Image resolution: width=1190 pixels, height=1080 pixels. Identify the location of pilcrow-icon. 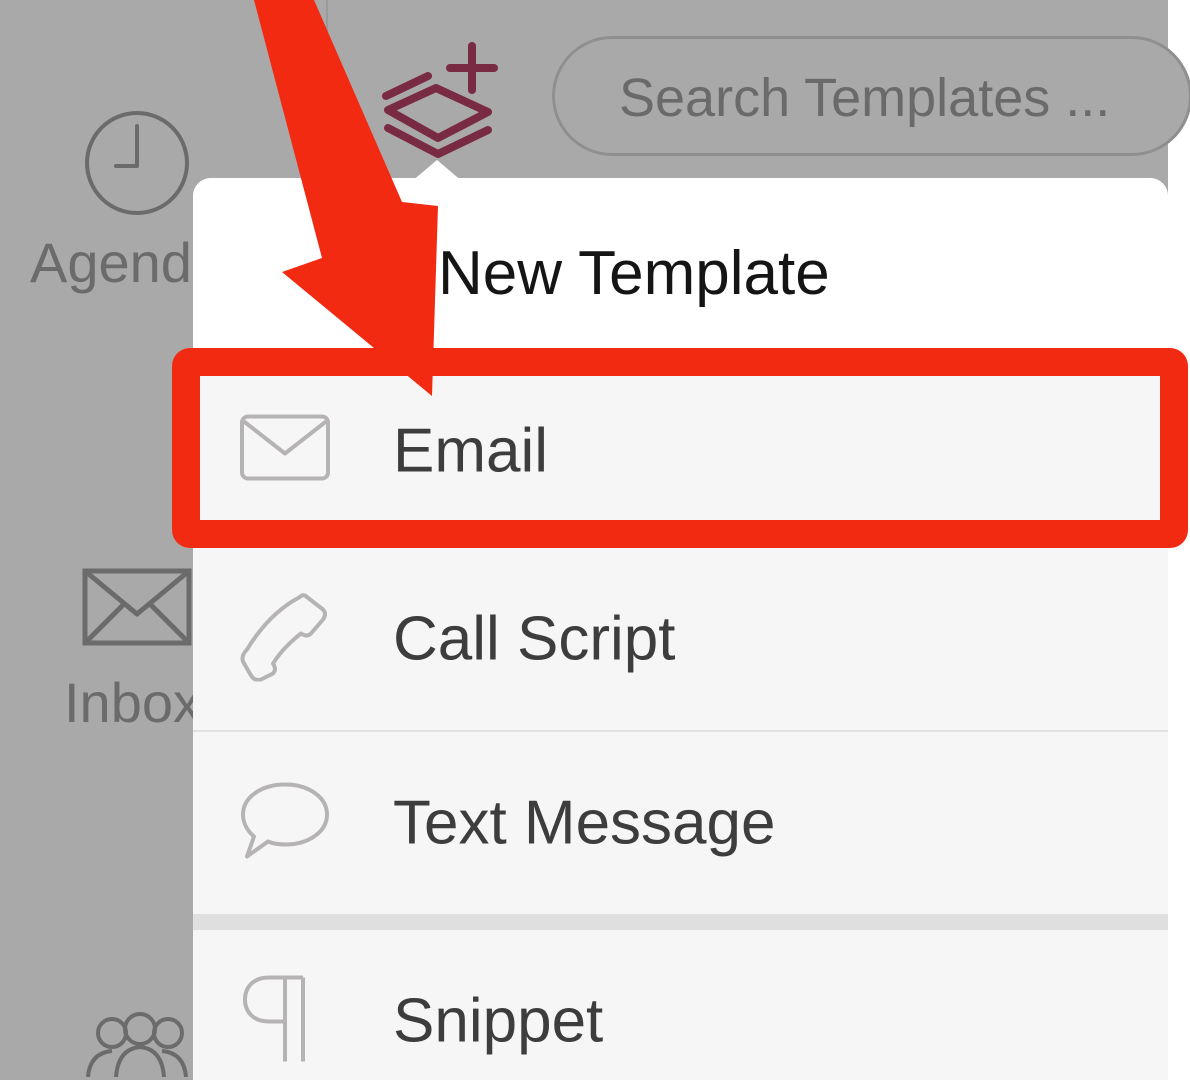
(279, 1021).